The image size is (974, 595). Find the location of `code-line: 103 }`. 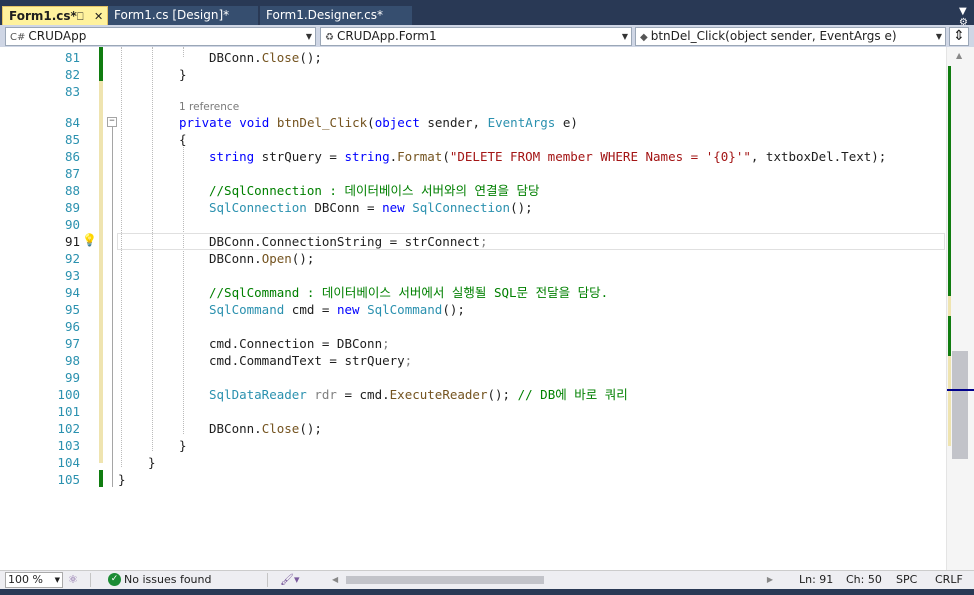

code-line: 103 } is located at coordinates (473, 445).